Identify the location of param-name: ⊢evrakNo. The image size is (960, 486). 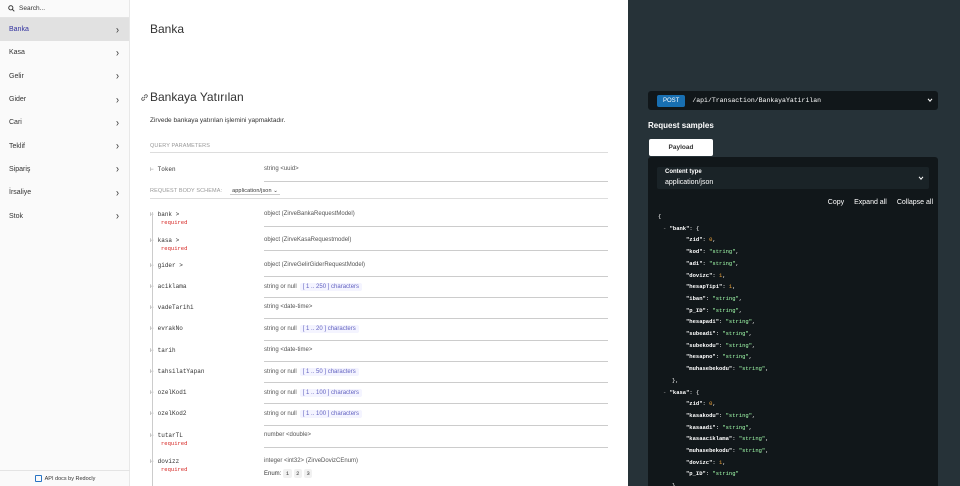
(166, 328).